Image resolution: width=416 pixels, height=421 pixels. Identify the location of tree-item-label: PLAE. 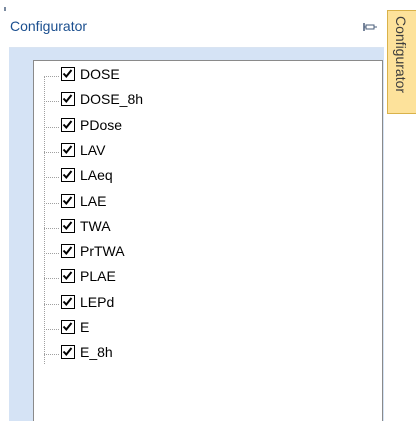
(98, 276).